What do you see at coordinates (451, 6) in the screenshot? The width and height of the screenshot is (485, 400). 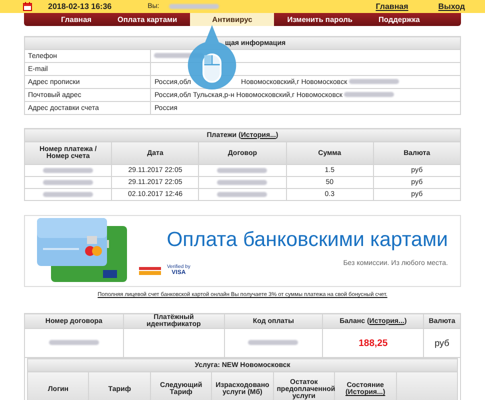 I see `top-link: Выход` at bounding box center [451, 6].